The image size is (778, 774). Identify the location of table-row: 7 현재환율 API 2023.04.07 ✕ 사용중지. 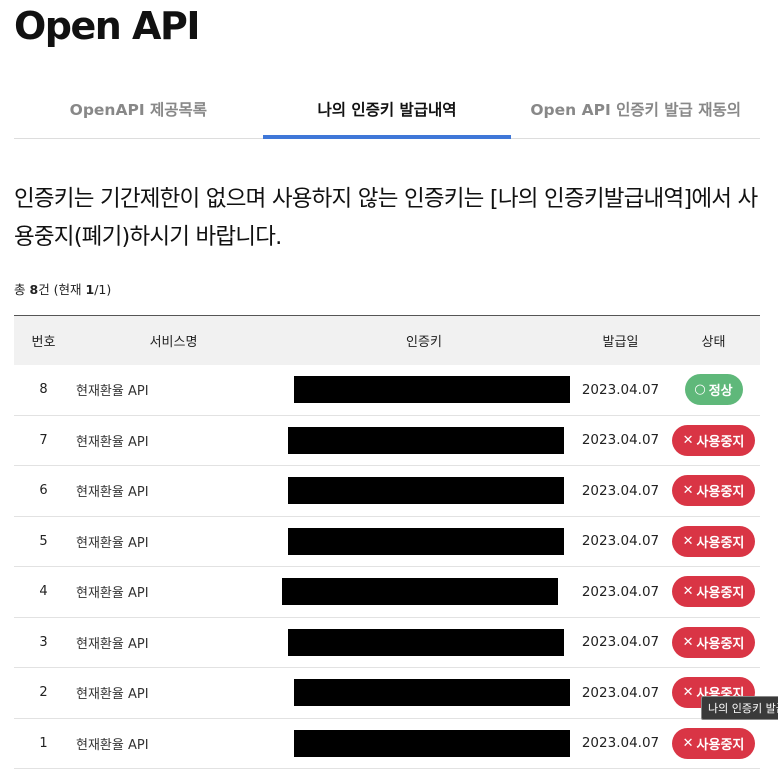
(387, 440).